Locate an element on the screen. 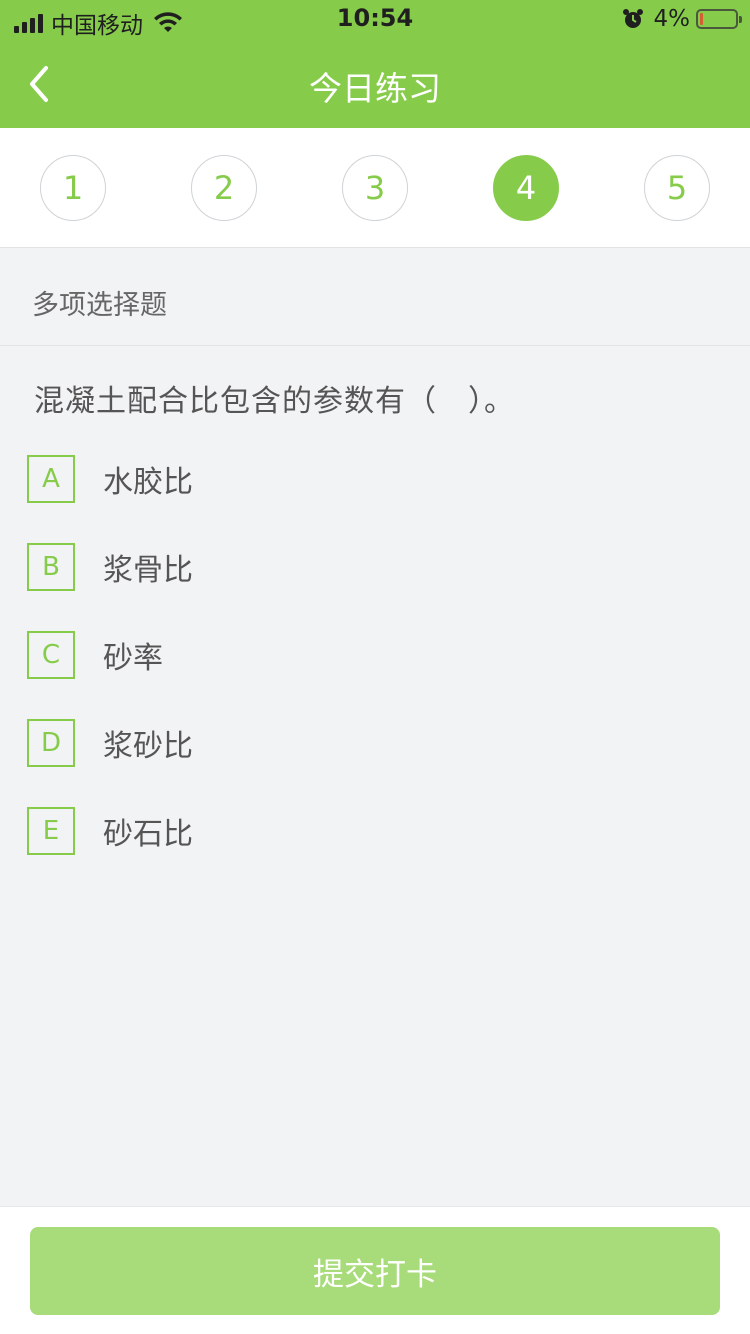  step-5: 5 is located at coordinates (677, 188).